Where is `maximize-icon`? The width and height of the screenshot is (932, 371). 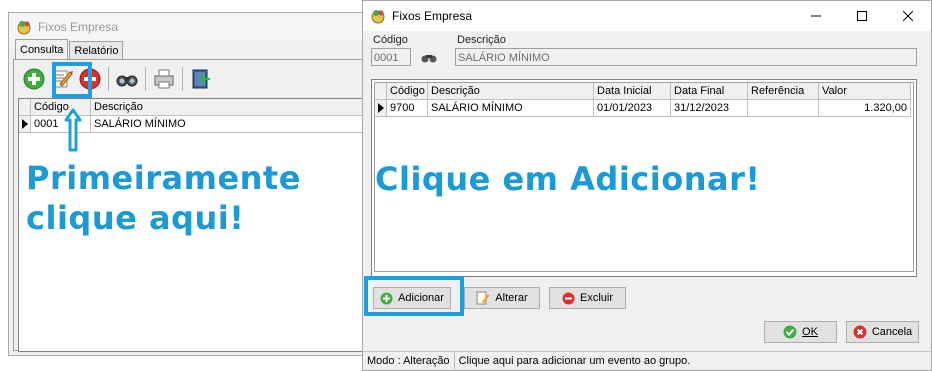 maximize-icon is located at coordinates (862, 16).